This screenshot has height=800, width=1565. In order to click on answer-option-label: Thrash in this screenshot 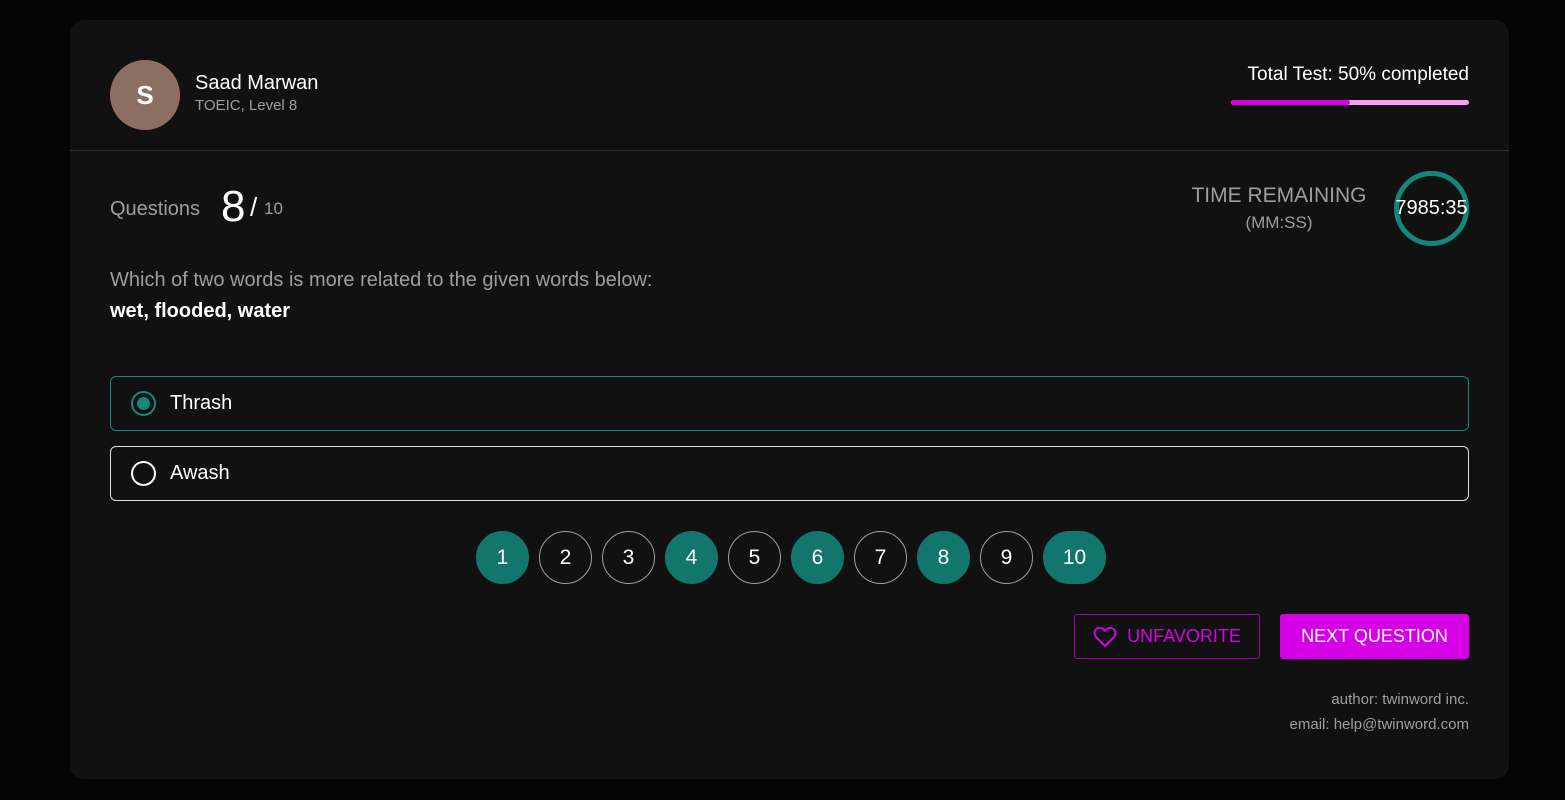, I will do `click(201, 403)`.